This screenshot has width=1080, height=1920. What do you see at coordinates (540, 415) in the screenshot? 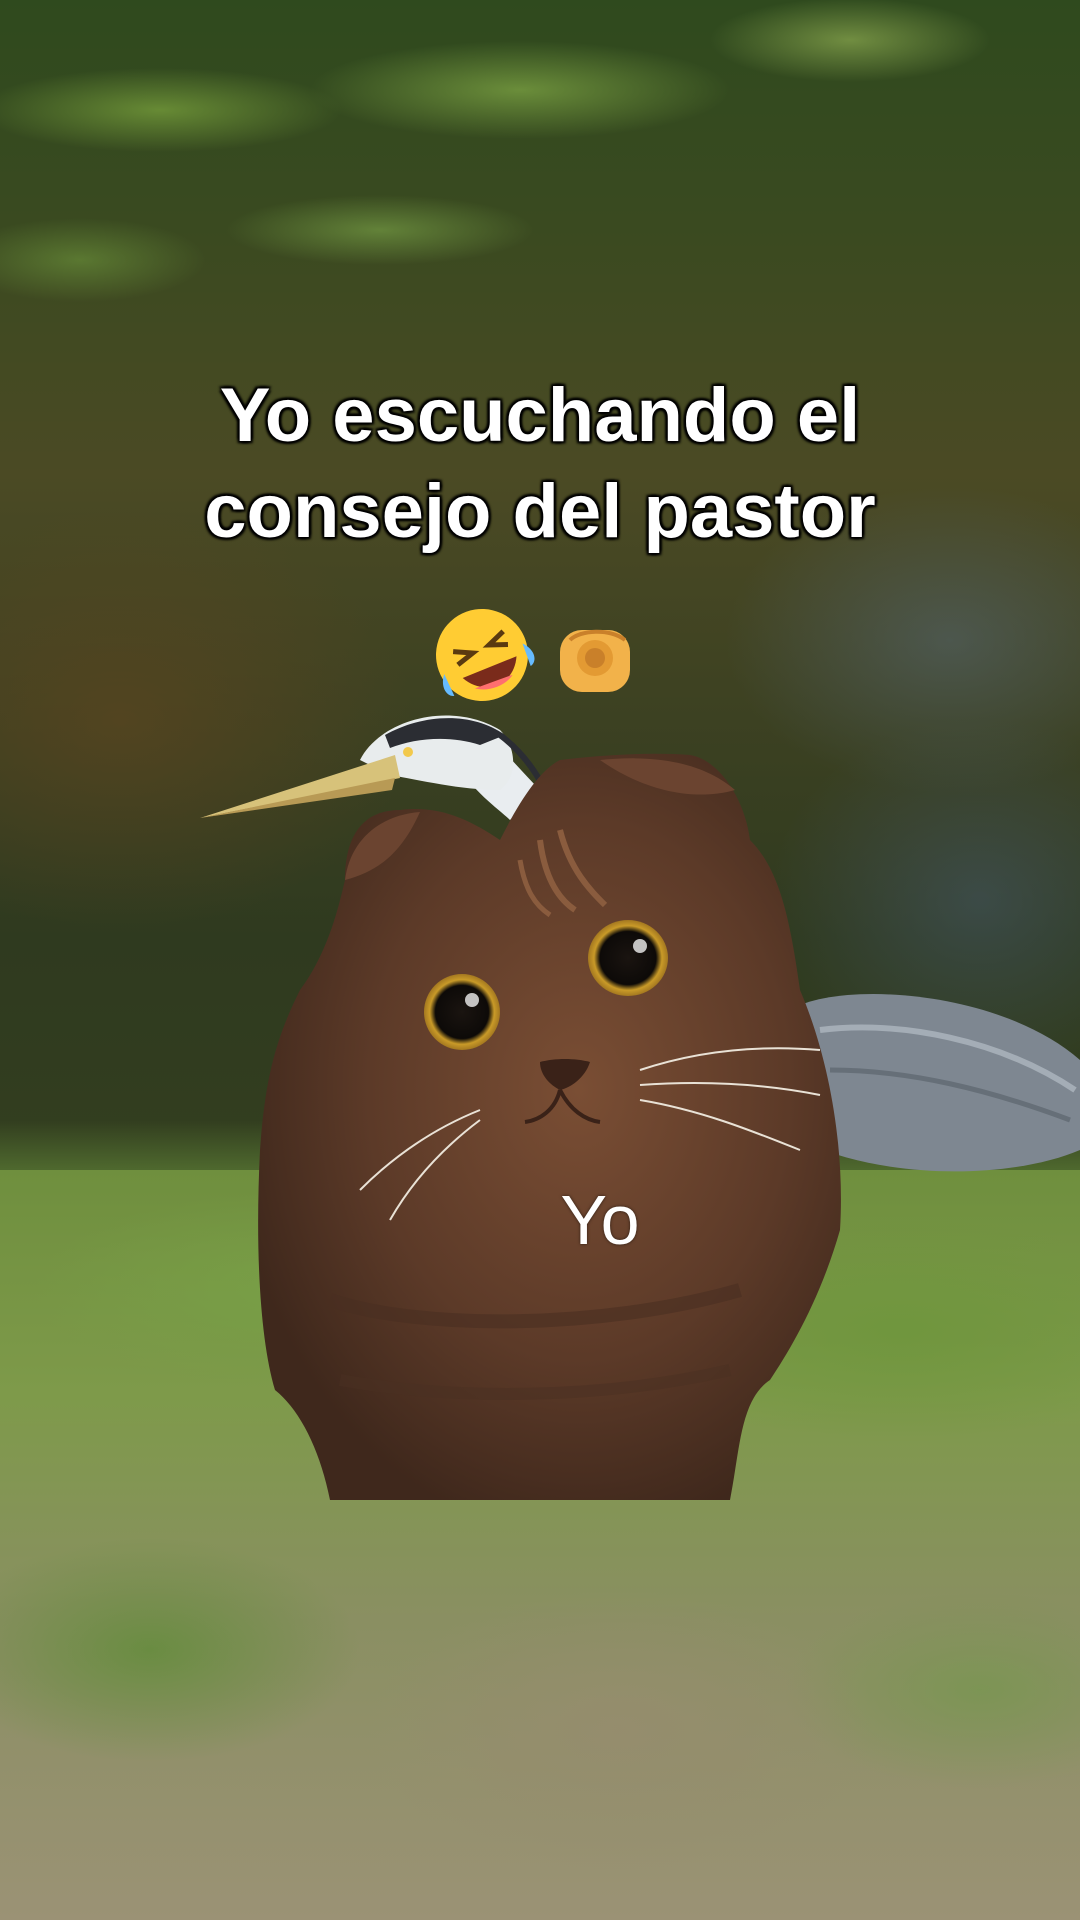
I see `caption-line-1: Yo escuchando el` at bounding box center [540, 415].